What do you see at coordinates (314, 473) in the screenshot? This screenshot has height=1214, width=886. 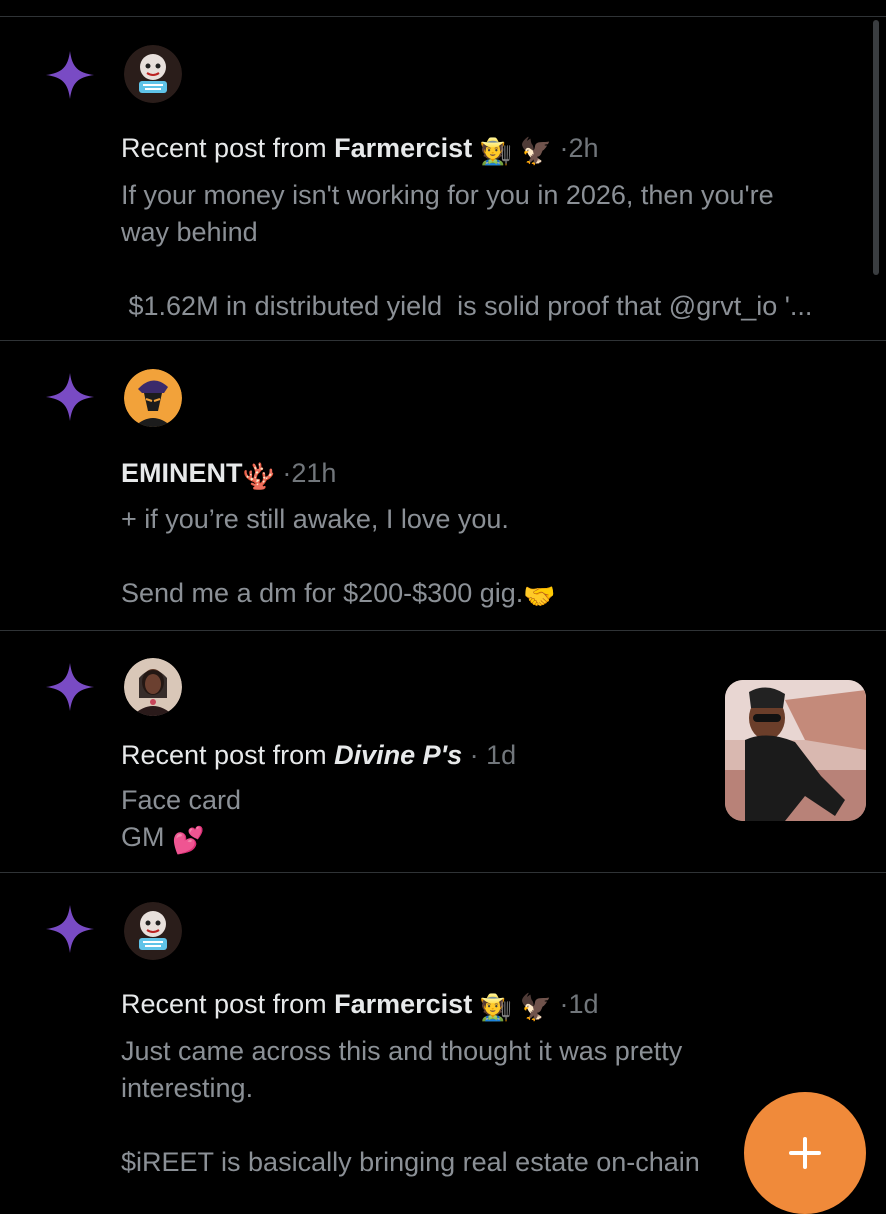 I see `timestamp: 21h` at bounding box center [314, 473].